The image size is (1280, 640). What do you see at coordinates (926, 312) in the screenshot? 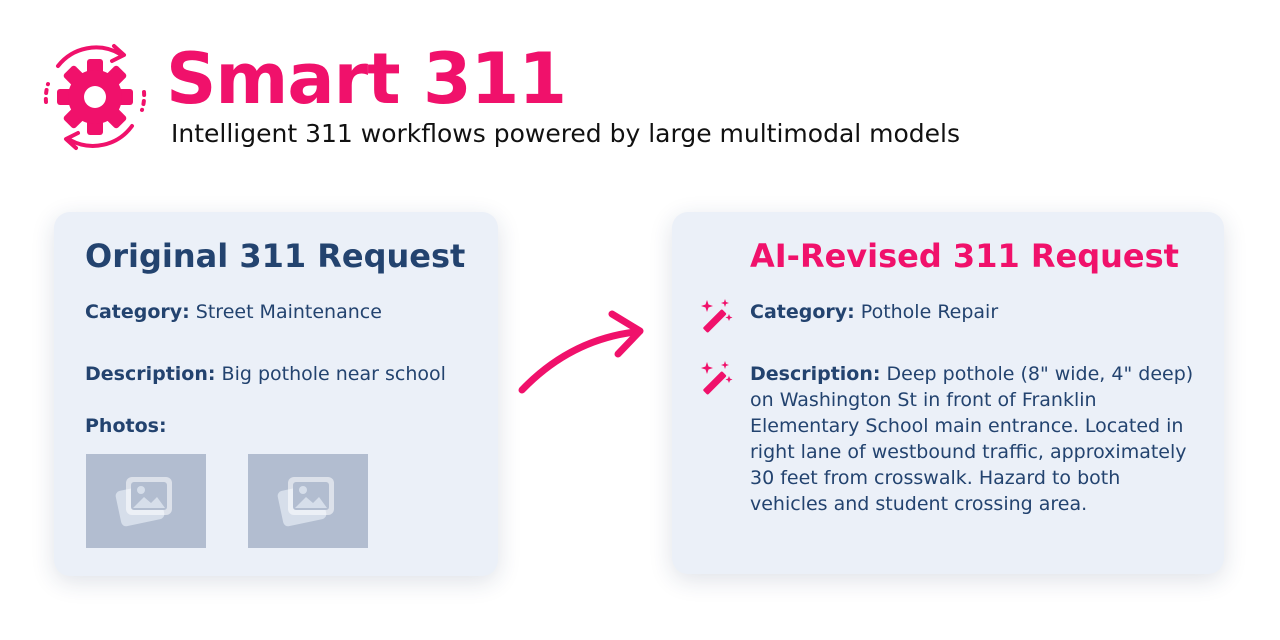
I see `revised-category-value: Pothole Repair` at bounding box center [926, 312].